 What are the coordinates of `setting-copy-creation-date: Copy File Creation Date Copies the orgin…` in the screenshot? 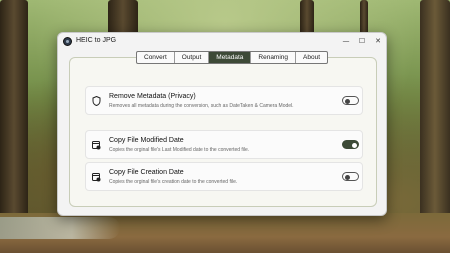 It's located at (224, 176).